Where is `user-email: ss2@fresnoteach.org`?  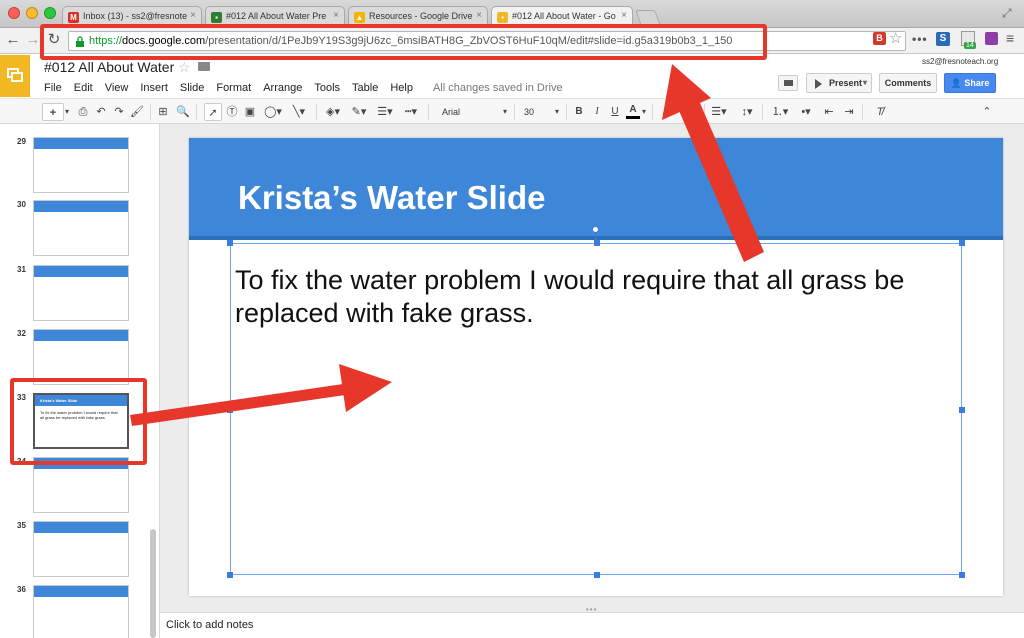 user-email: ss2@fresnoteach.org is located at coordinates (960, 61).